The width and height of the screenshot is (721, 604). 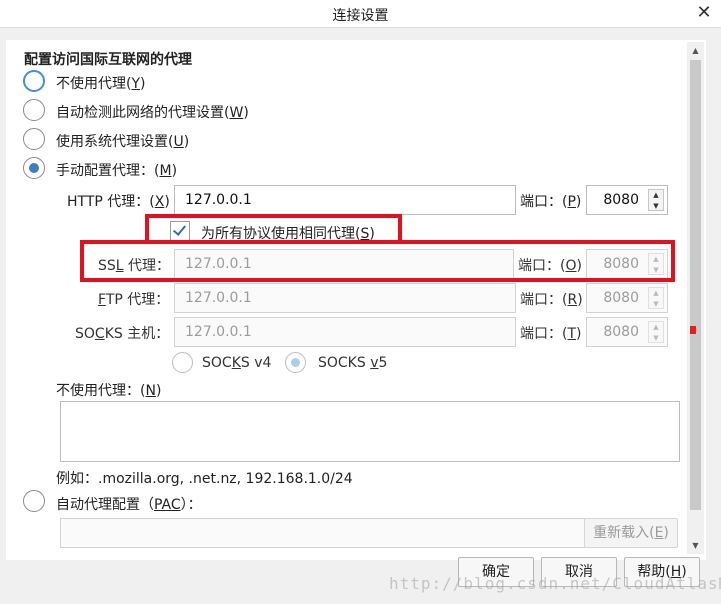 I want to click on pac-url-input, so click(x=322, y=533).